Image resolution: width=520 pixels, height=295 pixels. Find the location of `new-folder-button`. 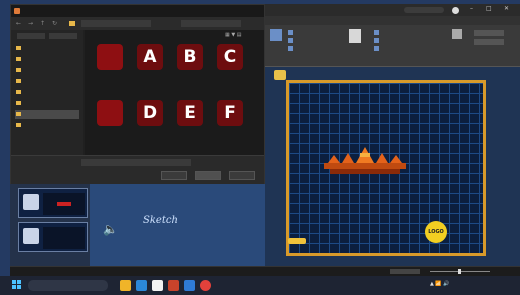

new-folder-button is located at coordinates (63, 36).